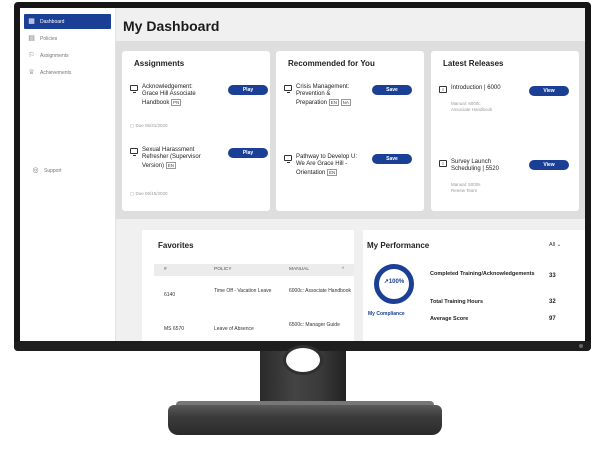 The width and height of the screenshot is (601, 450). I want to click on release-handbook: Renew Team, so click(464, 190).